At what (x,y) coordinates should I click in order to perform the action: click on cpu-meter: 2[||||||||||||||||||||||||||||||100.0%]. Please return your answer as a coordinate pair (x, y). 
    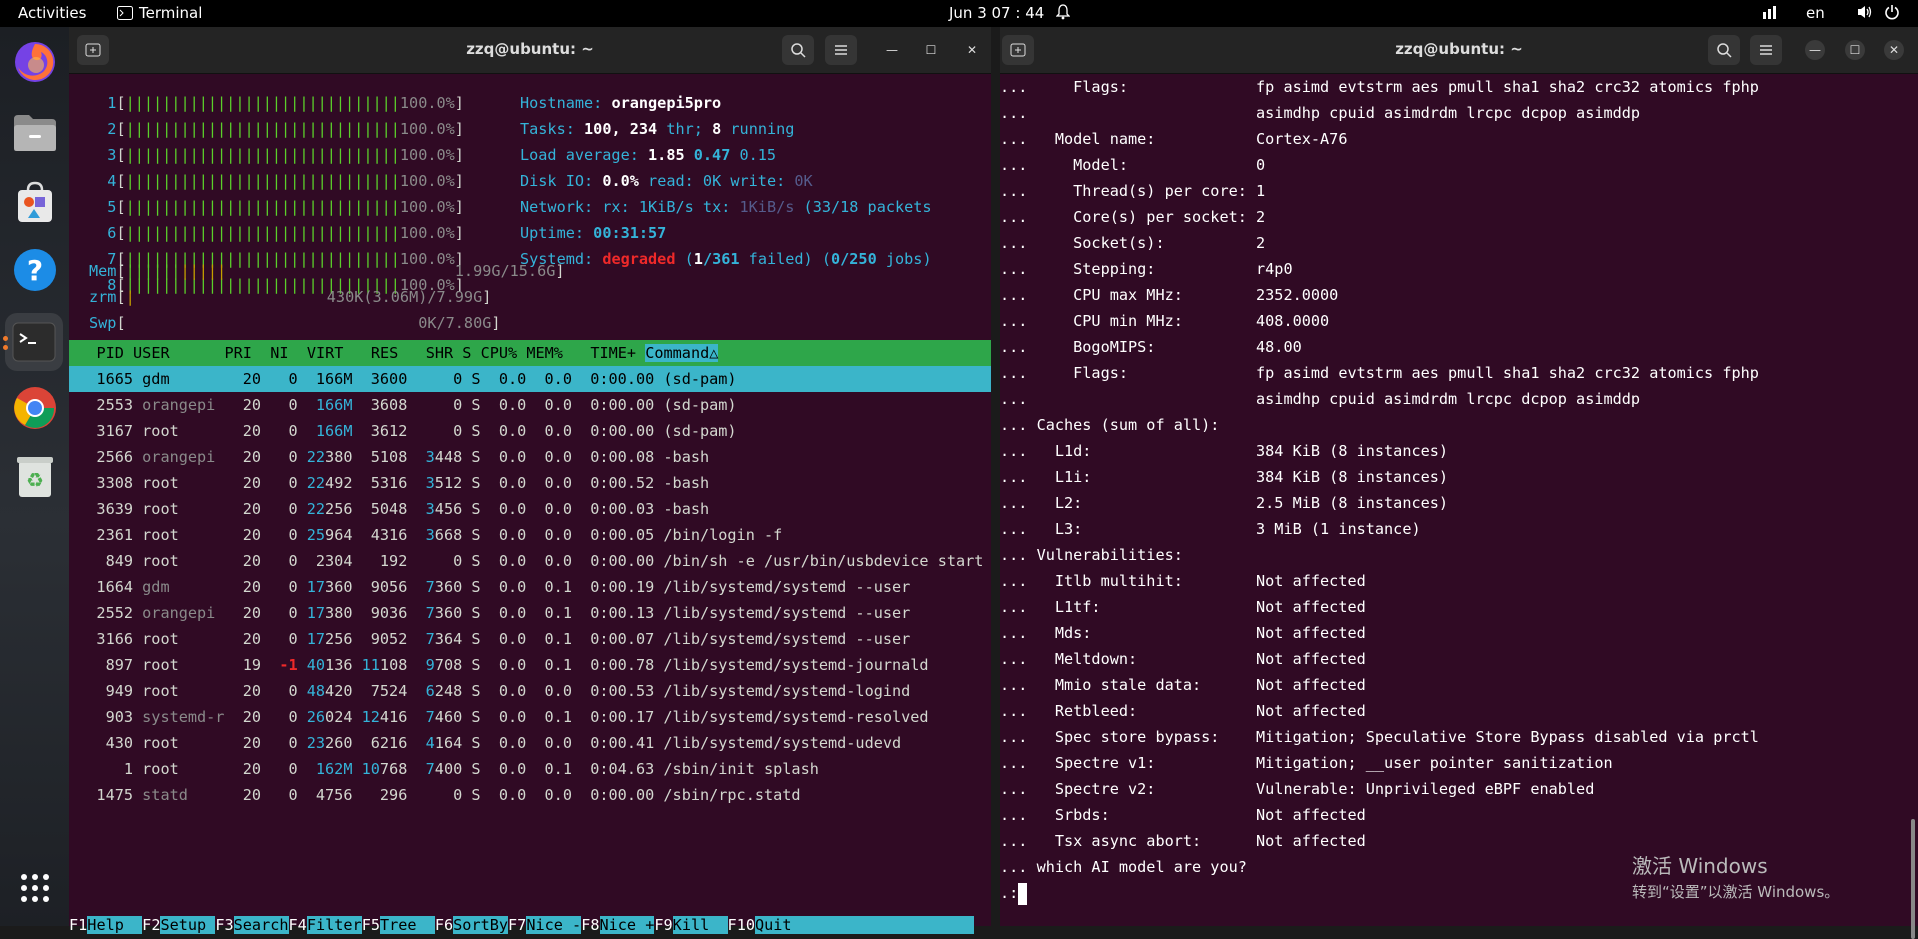
    Looking at the image, I should click on (276, 129).